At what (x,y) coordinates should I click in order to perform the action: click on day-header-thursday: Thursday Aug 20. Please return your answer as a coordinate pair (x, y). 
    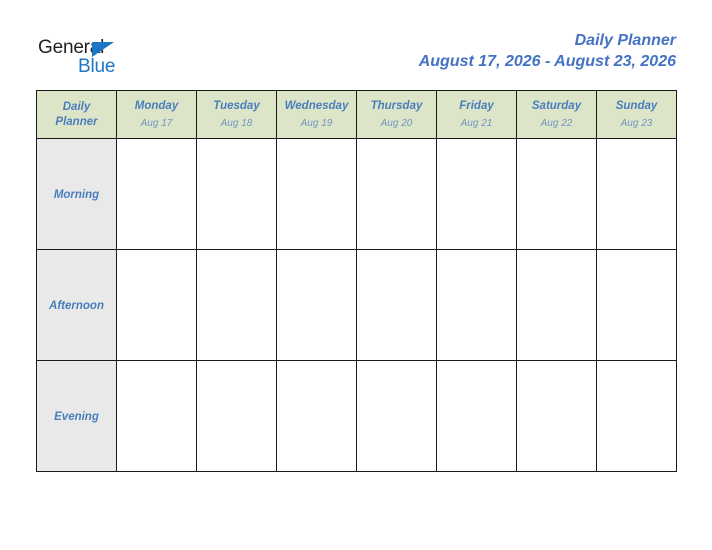
    Looking at the image, I should click on (396, 114).